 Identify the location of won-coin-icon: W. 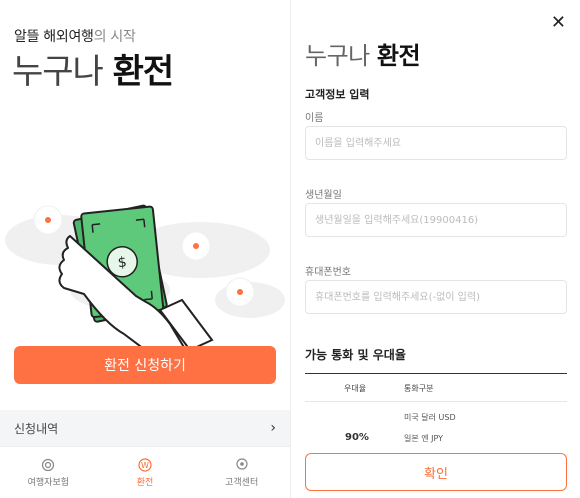
(145, 464).